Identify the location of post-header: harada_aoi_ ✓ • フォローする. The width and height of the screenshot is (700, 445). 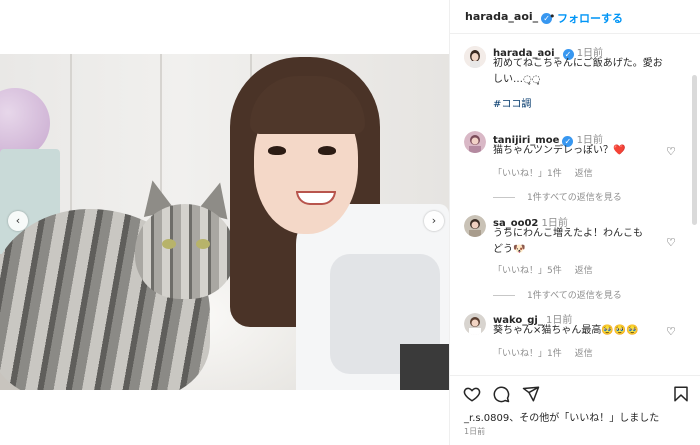
(575, 17).